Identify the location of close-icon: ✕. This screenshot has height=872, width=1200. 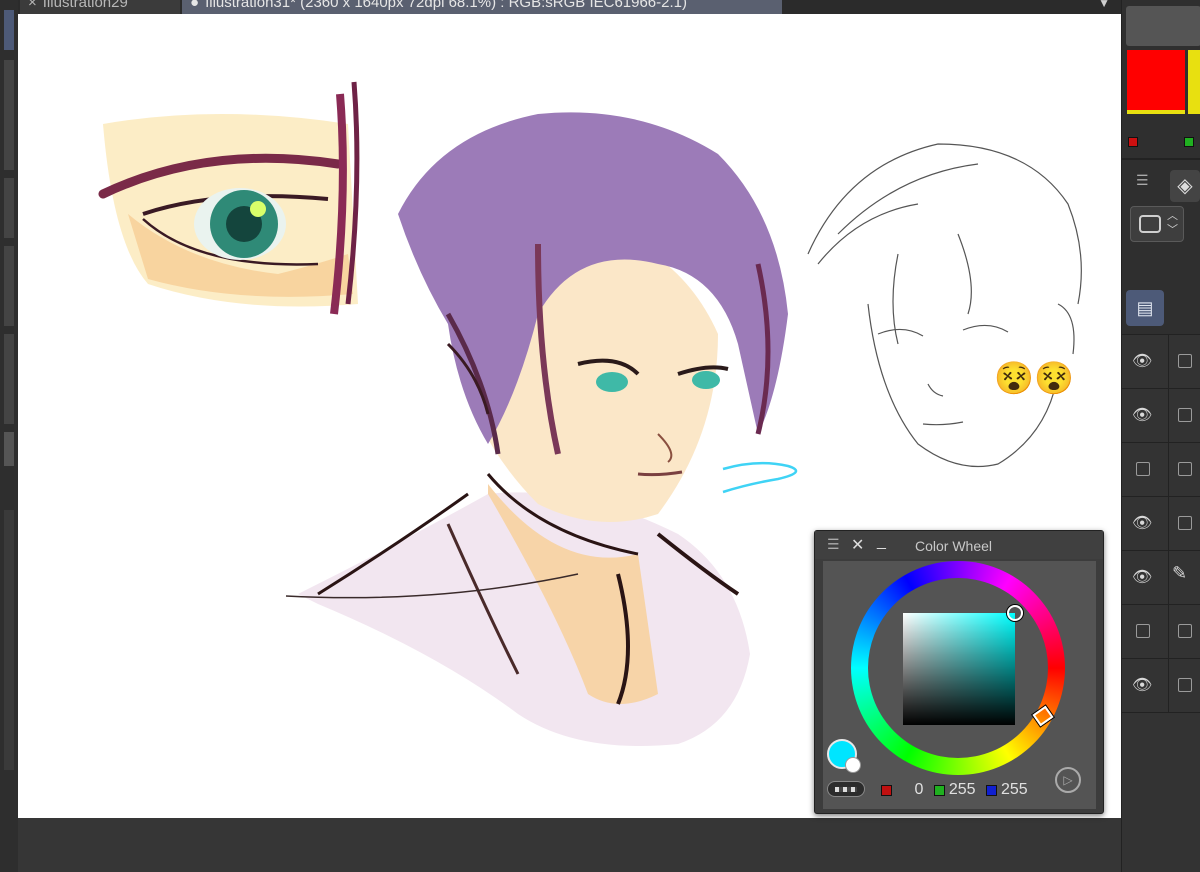
(857, 545).